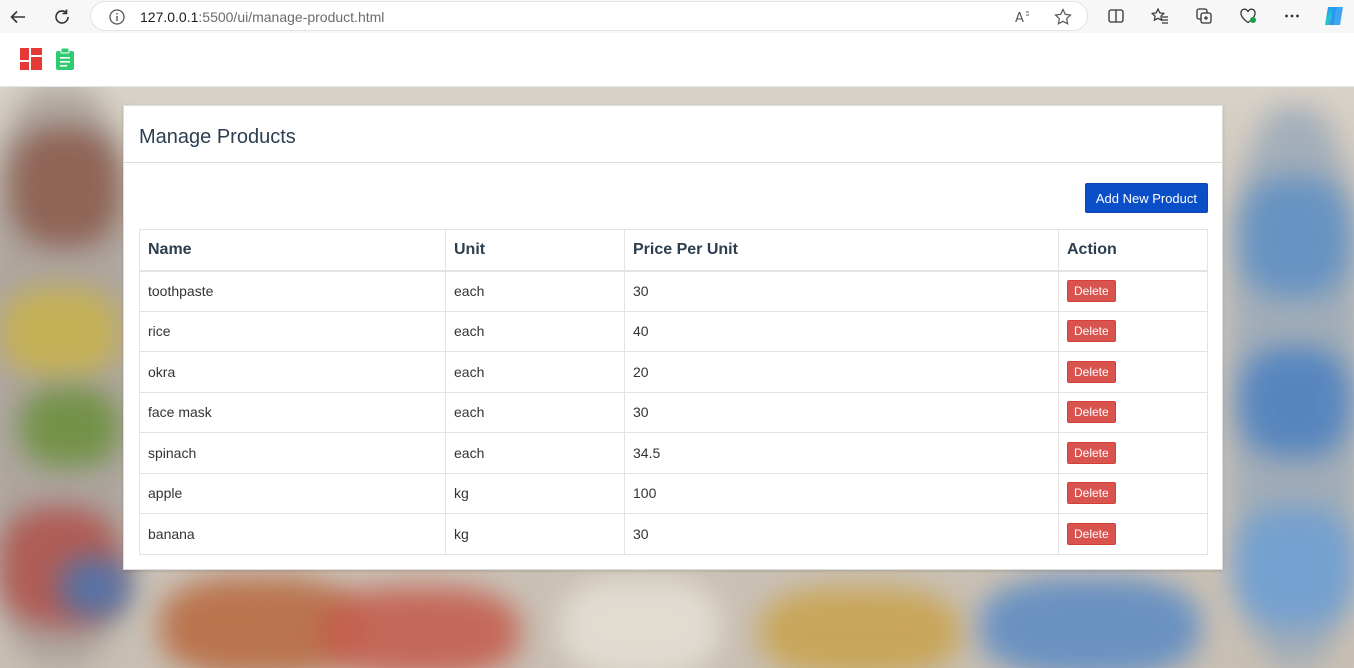 Image resolution: width=1354 pixels, height=668 pixels. Describe the element at coordinates (1159, 16) in the screenshot. I see `favorites-icon` at that location.